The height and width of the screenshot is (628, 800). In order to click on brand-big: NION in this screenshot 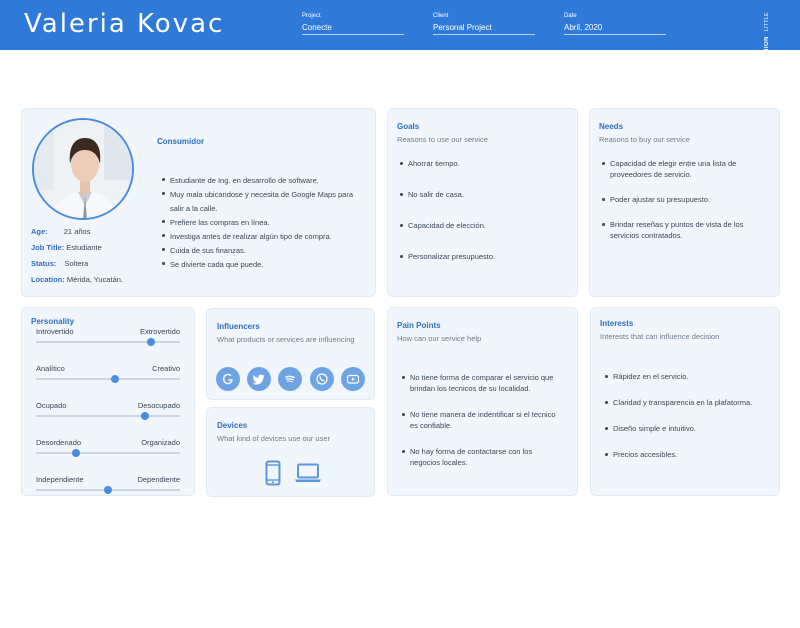, I will do `click(767, 45)`.